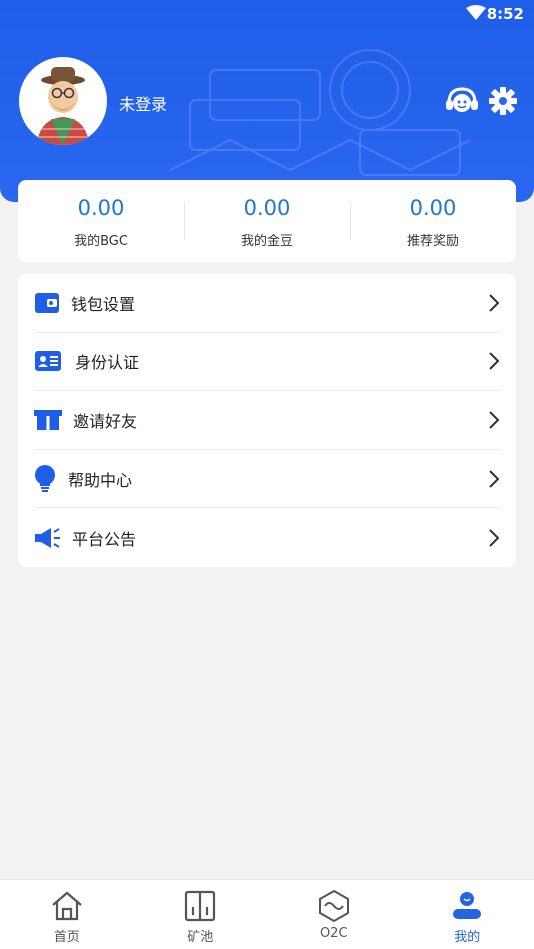 This screenshot has height=949, width=534. I want to click on stat-label: 我的金豆, so click(266, 241).